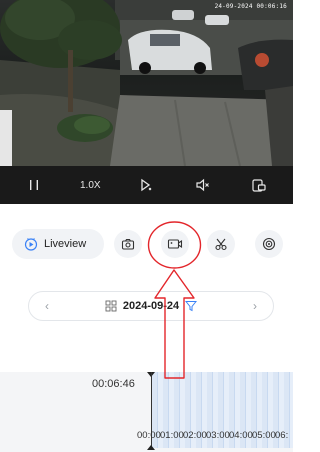  I want to click on record-video-button, so click(175, 244).